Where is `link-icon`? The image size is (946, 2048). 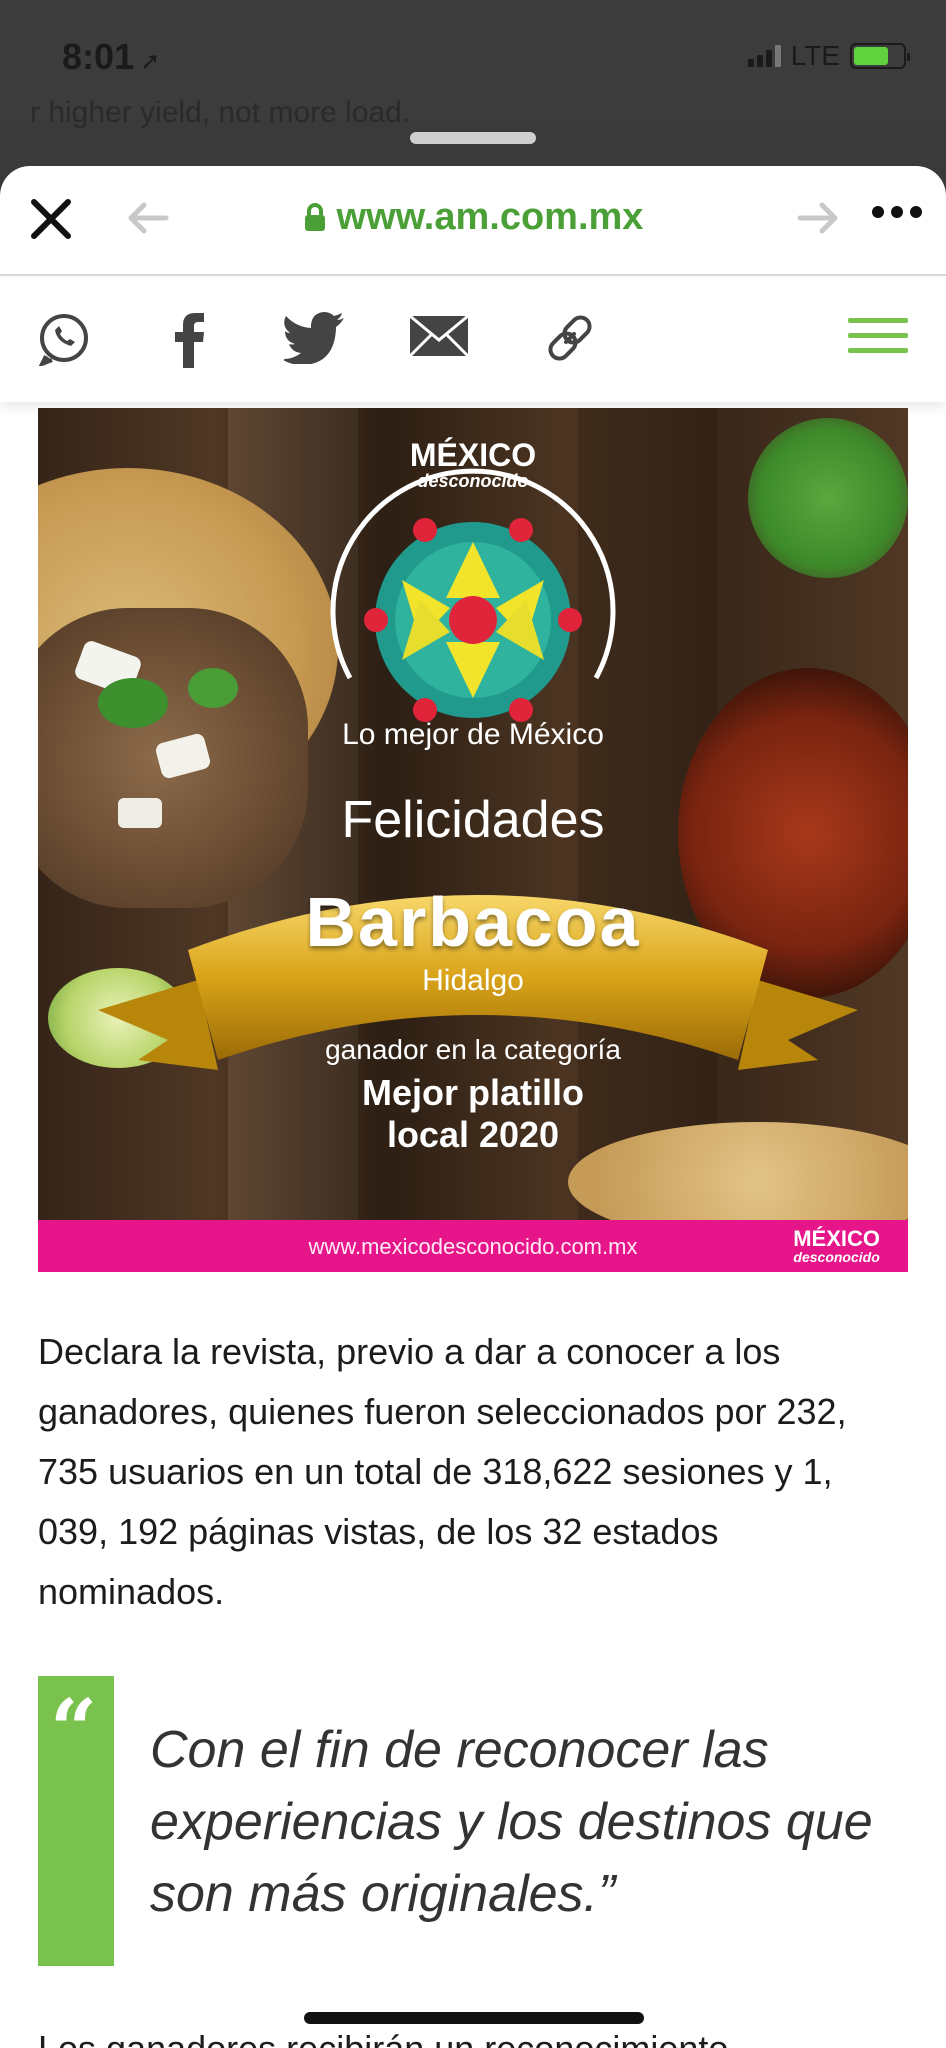
link-icon is located at coordinates (570, 338).